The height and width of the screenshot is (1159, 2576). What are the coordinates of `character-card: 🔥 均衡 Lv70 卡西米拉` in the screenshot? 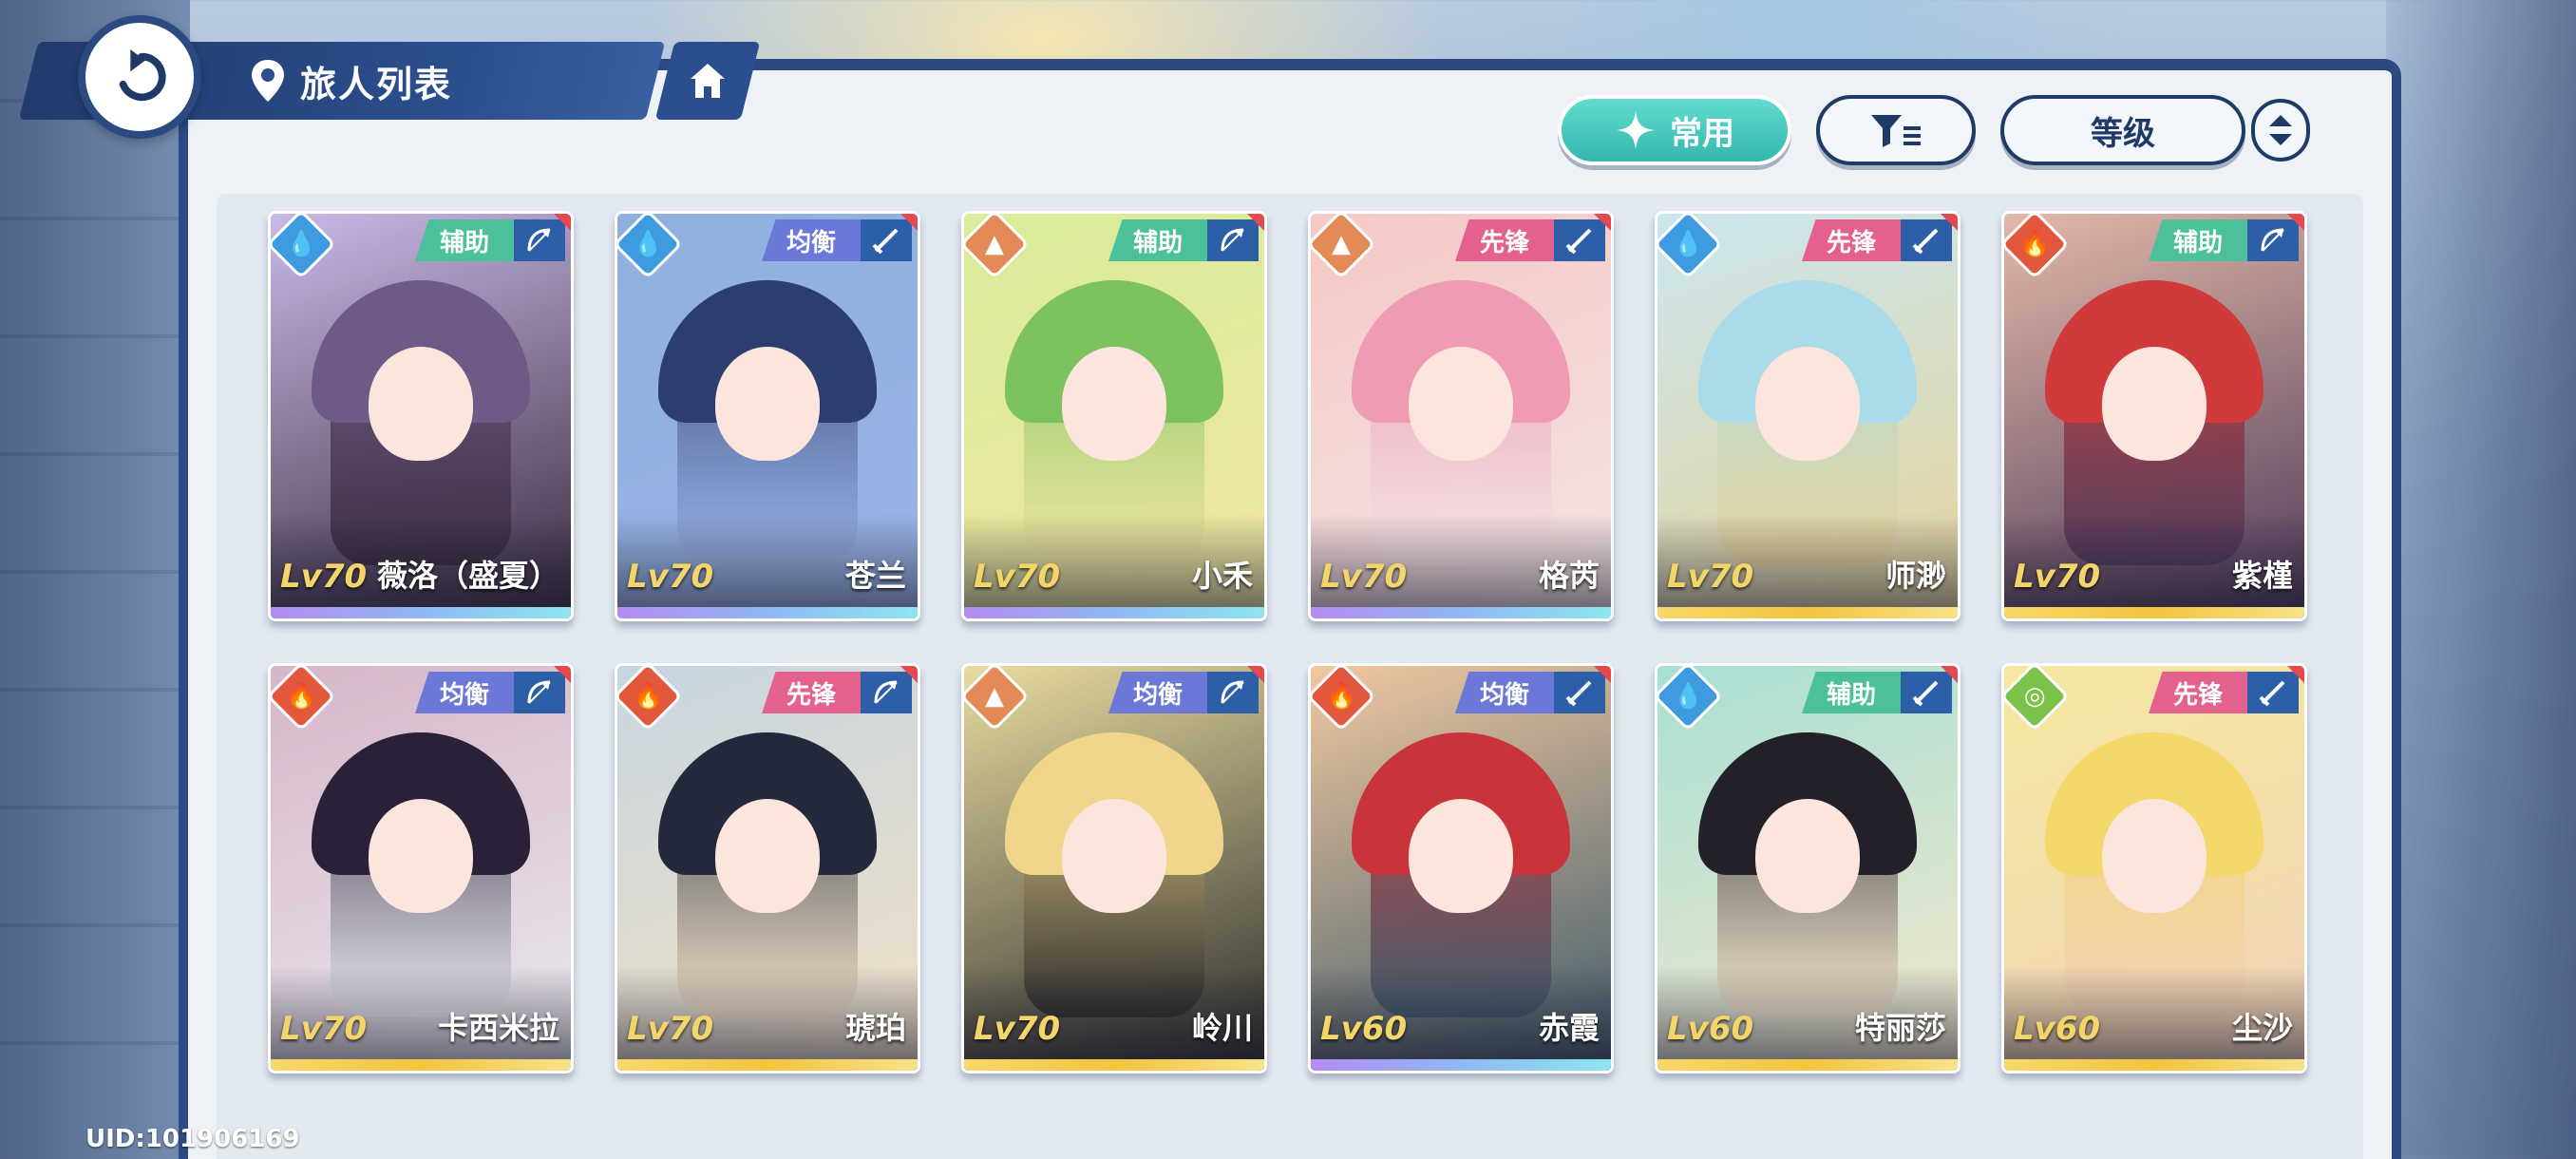 It's located at (421, 868).